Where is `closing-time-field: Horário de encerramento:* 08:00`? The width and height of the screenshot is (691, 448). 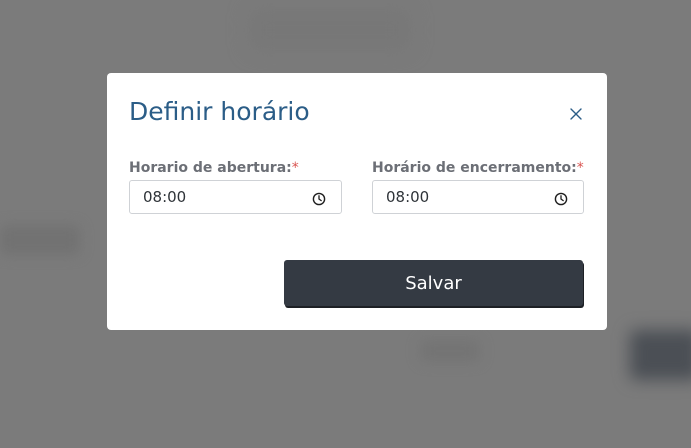 closing-time-field: Horário de encerramento:* 08:00 is located at coordinates (478, 186).